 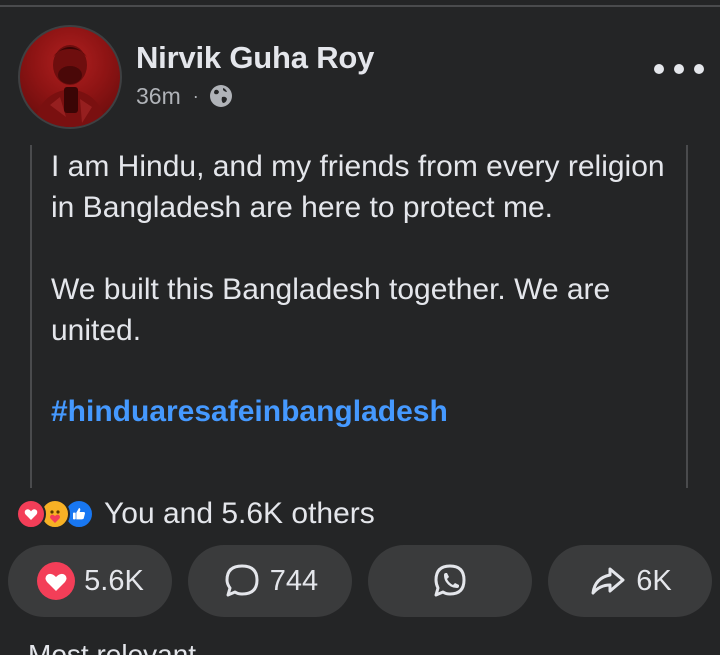 I want to click on reactions-summary: You and 5.6K others, so click(x=195, y=514).